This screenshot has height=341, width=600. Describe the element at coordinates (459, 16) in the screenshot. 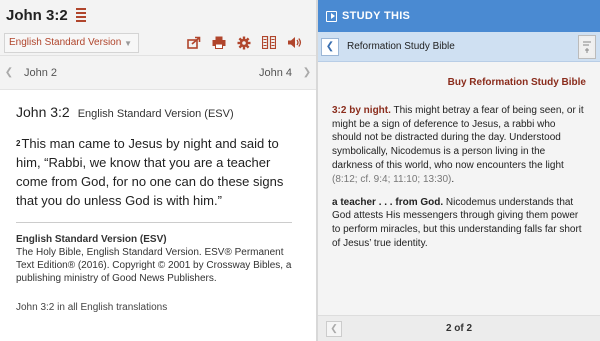

I see `study-this-header: STUDY THIS` at that location.